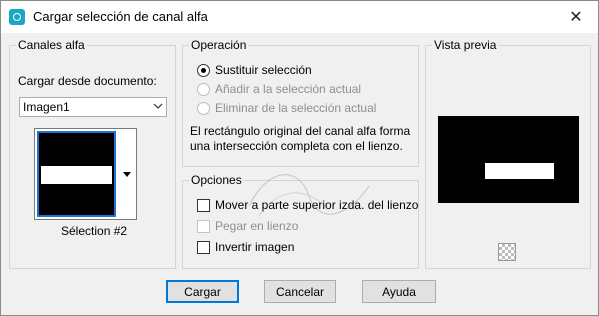  Describe the element at coordinates (300, 291) in the screenshot. I see `cancel-button: Cancelar` at that location.